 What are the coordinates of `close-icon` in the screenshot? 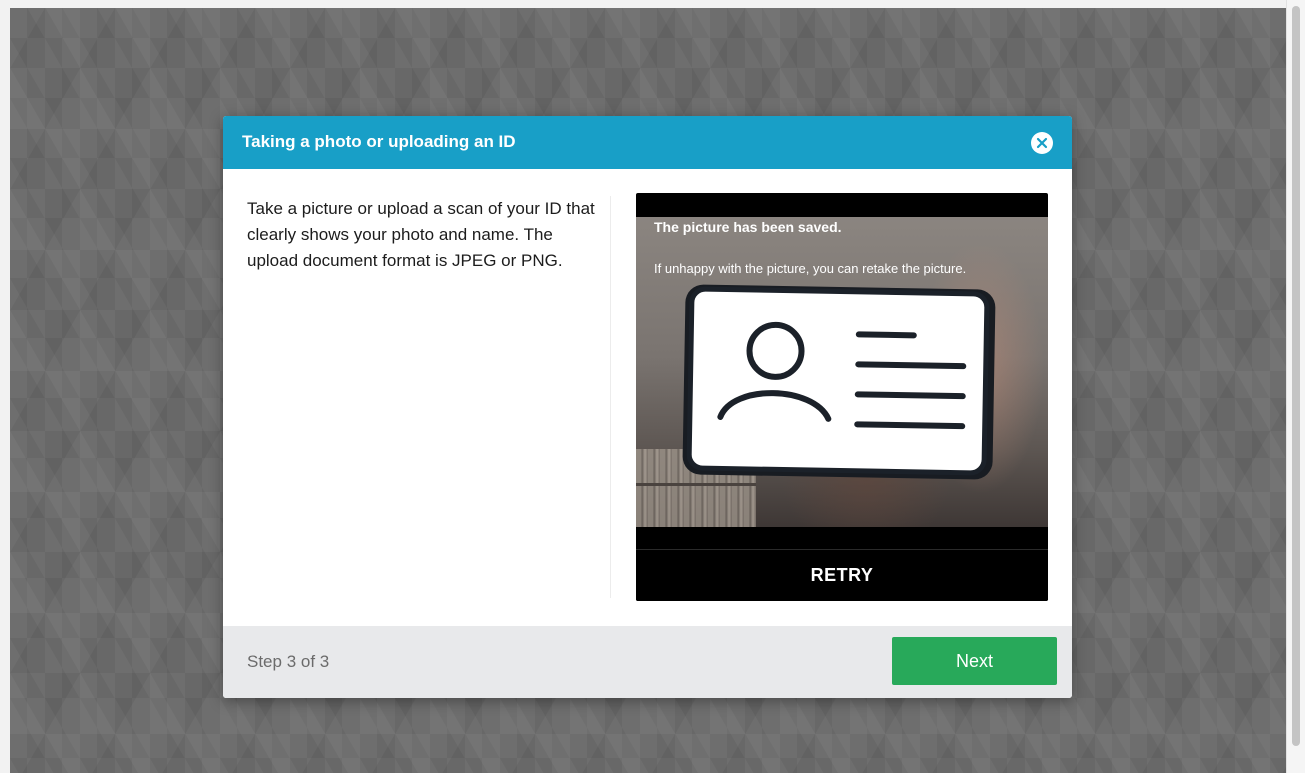 It's located at (1042, 143).